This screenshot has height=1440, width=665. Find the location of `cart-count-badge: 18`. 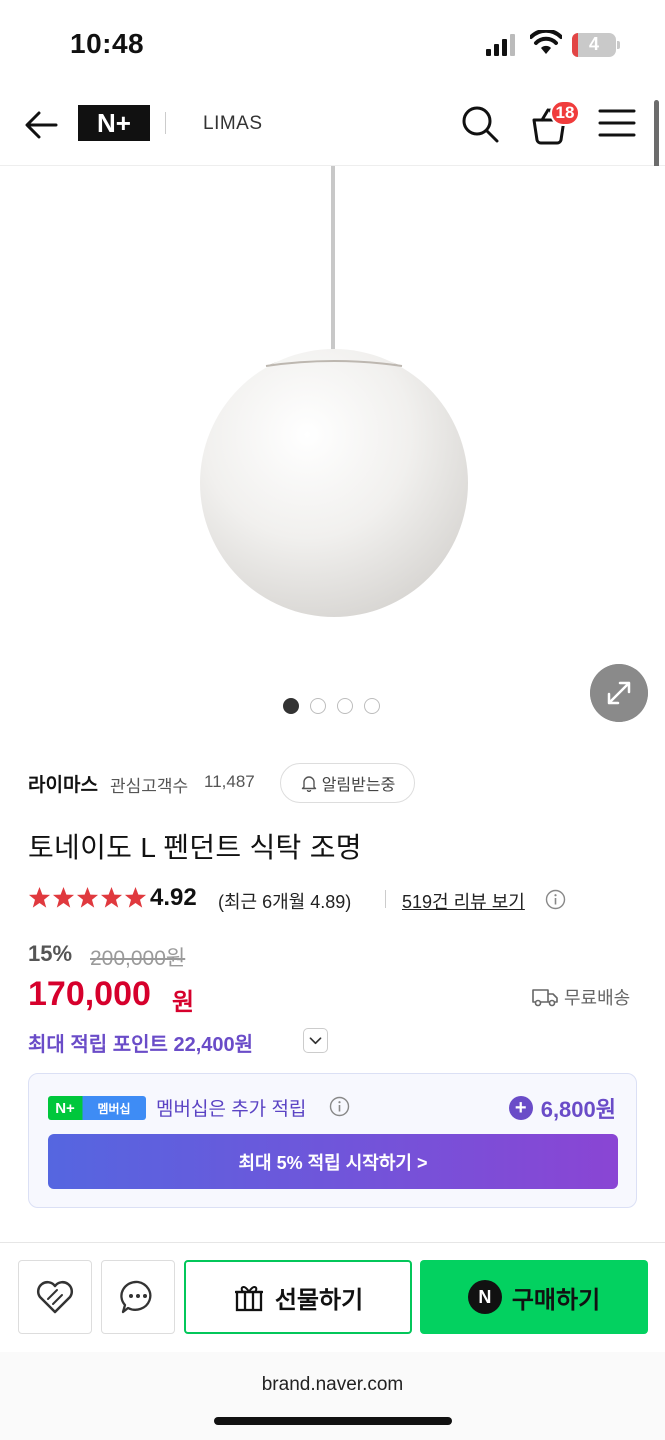

cart-count-badge: 18 is located at coordinates (565, 113).